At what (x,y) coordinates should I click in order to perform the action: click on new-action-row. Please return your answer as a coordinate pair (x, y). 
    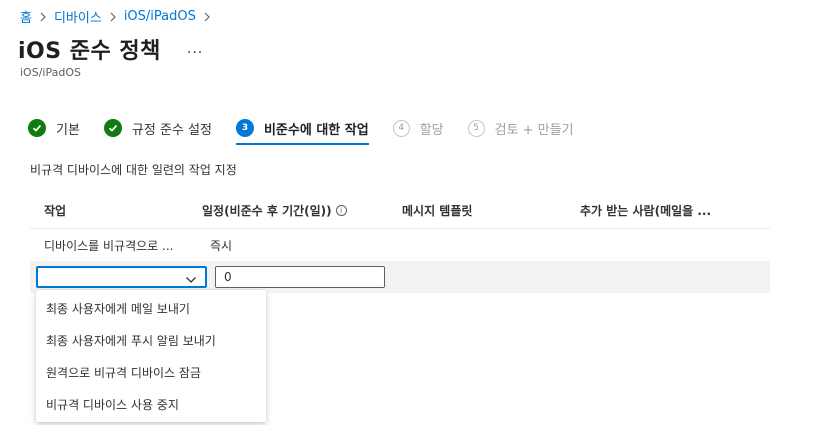
    Looking at the image, I should click on (400, 277).